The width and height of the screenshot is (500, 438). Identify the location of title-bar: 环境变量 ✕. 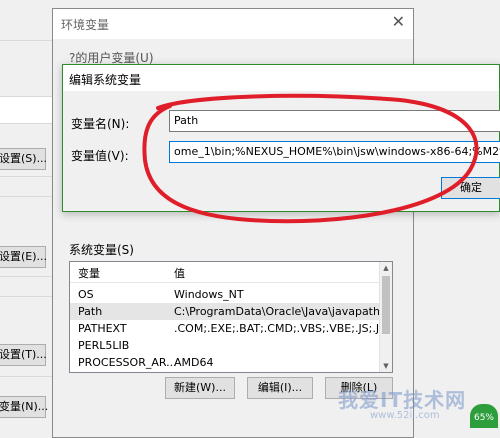
(233, 24).